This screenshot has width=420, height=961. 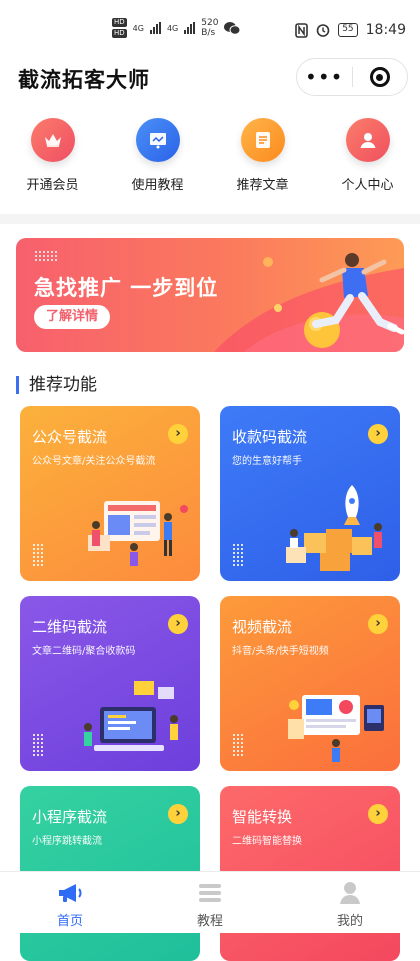 What do you see at coordinates (267, 841) in the screenshot?
I see `card-subtitle: 二维码智能替换` at bounding box center [267, 841].